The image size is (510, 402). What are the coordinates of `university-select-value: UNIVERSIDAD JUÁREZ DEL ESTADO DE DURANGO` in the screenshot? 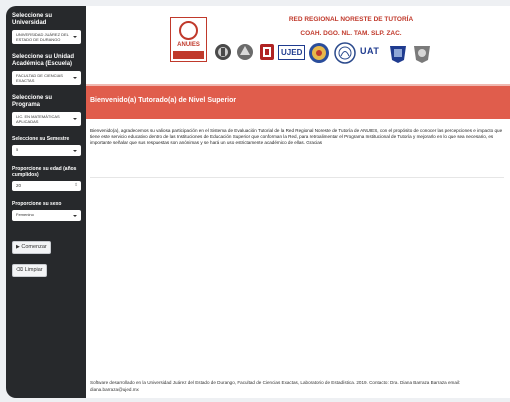 It's located at (42, 37).